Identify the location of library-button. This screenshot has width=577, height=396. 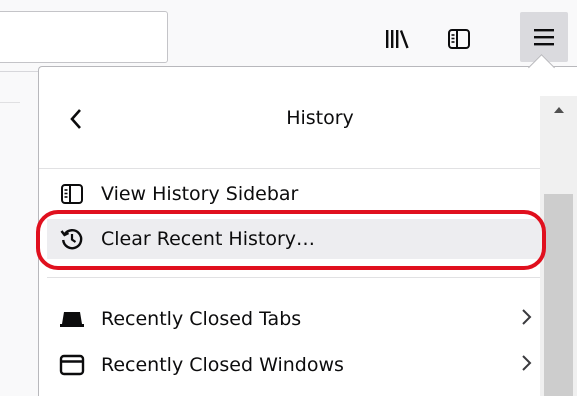
(397, 39).